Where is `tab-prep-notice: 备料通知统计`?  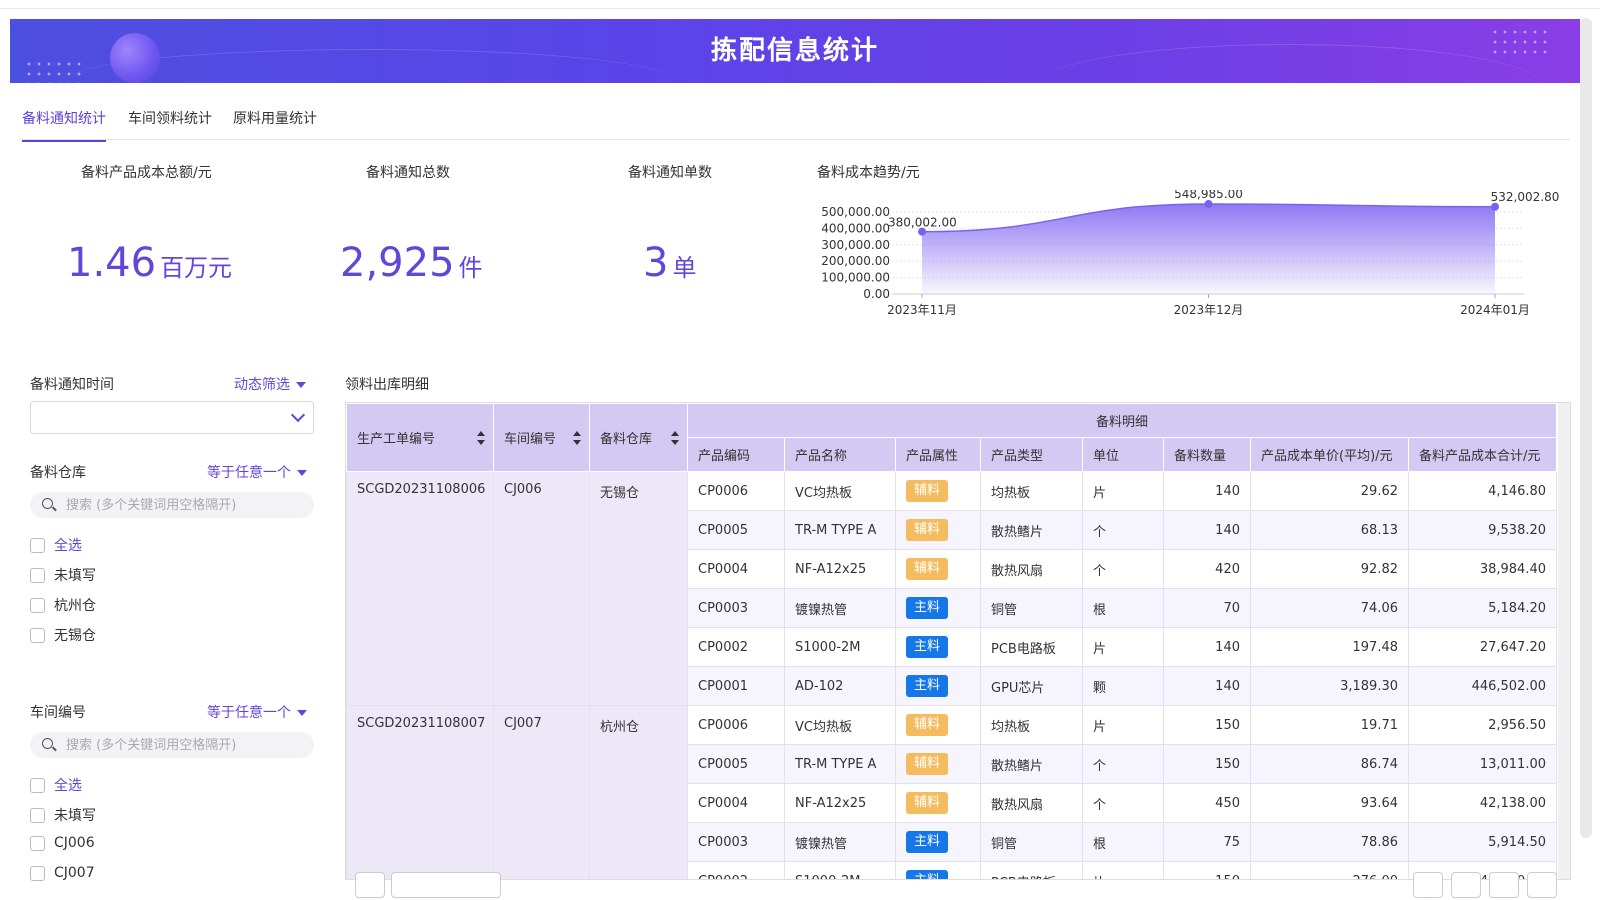
tab-prep-notice: 备料通知统计 is located at coordinates (64, 125).